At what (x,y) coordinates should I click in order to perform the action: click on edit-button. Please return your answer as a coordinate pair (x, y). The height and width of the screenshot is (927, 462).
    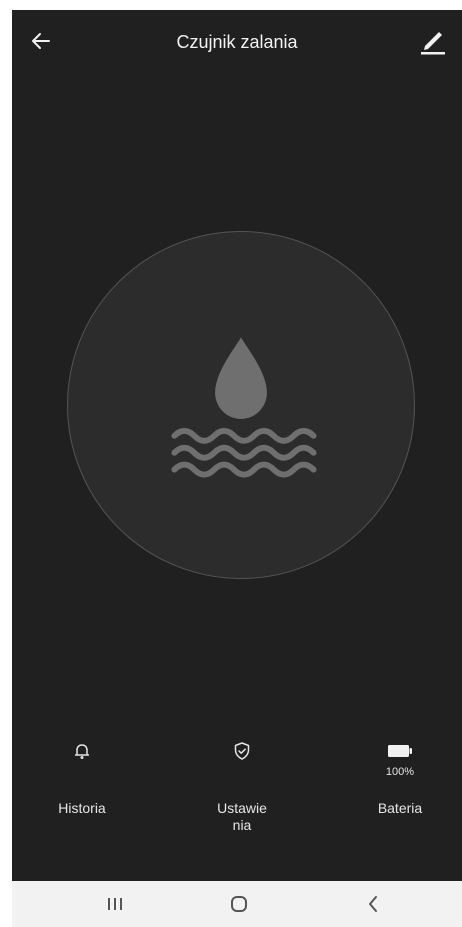
    Looking at the image, I should click on (433, 41).